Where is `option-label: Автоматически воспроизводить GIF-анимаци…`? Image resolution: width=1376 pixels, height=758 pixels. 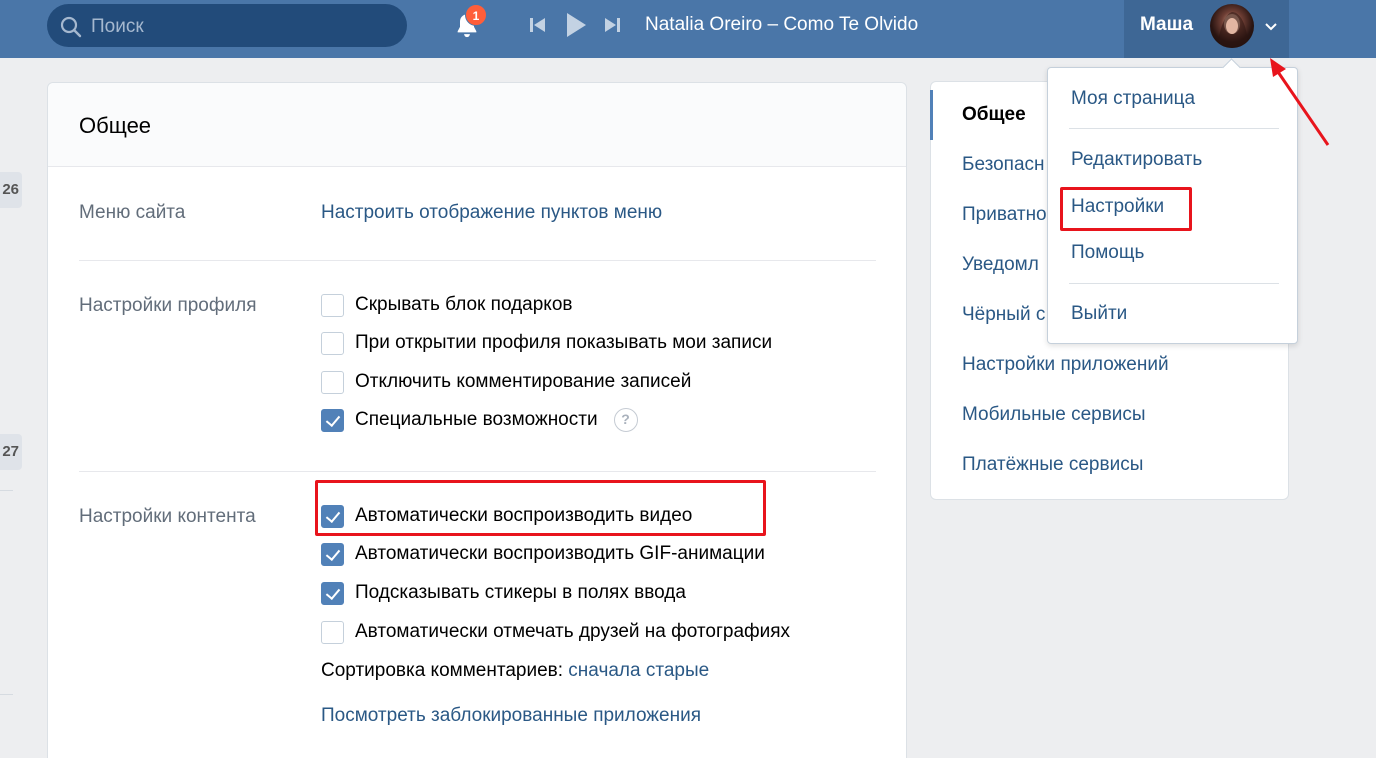 option-label: Автоматически воспроизводить GIF-анимаци… is located at coordinates (560, 553).